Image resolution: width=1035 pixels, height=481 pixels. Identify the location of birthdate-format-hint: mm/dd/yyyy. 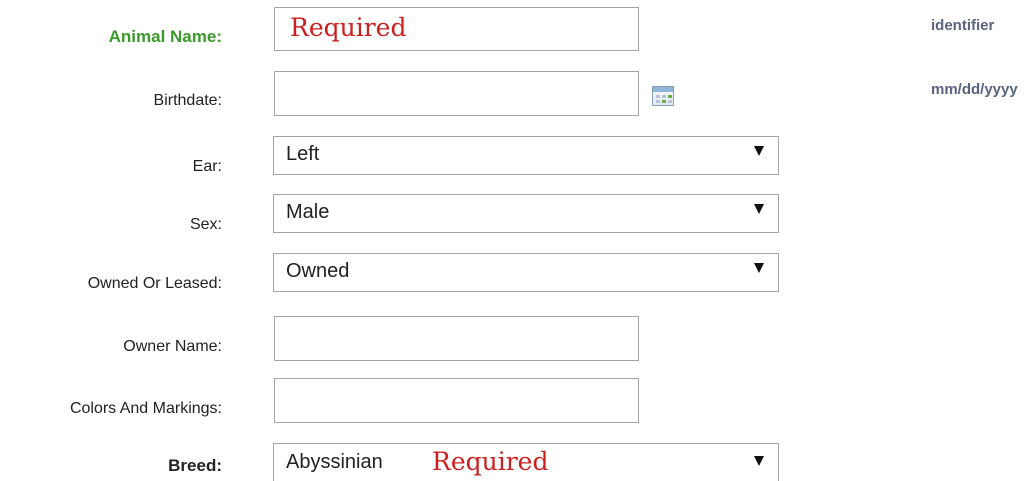
(974, 89).